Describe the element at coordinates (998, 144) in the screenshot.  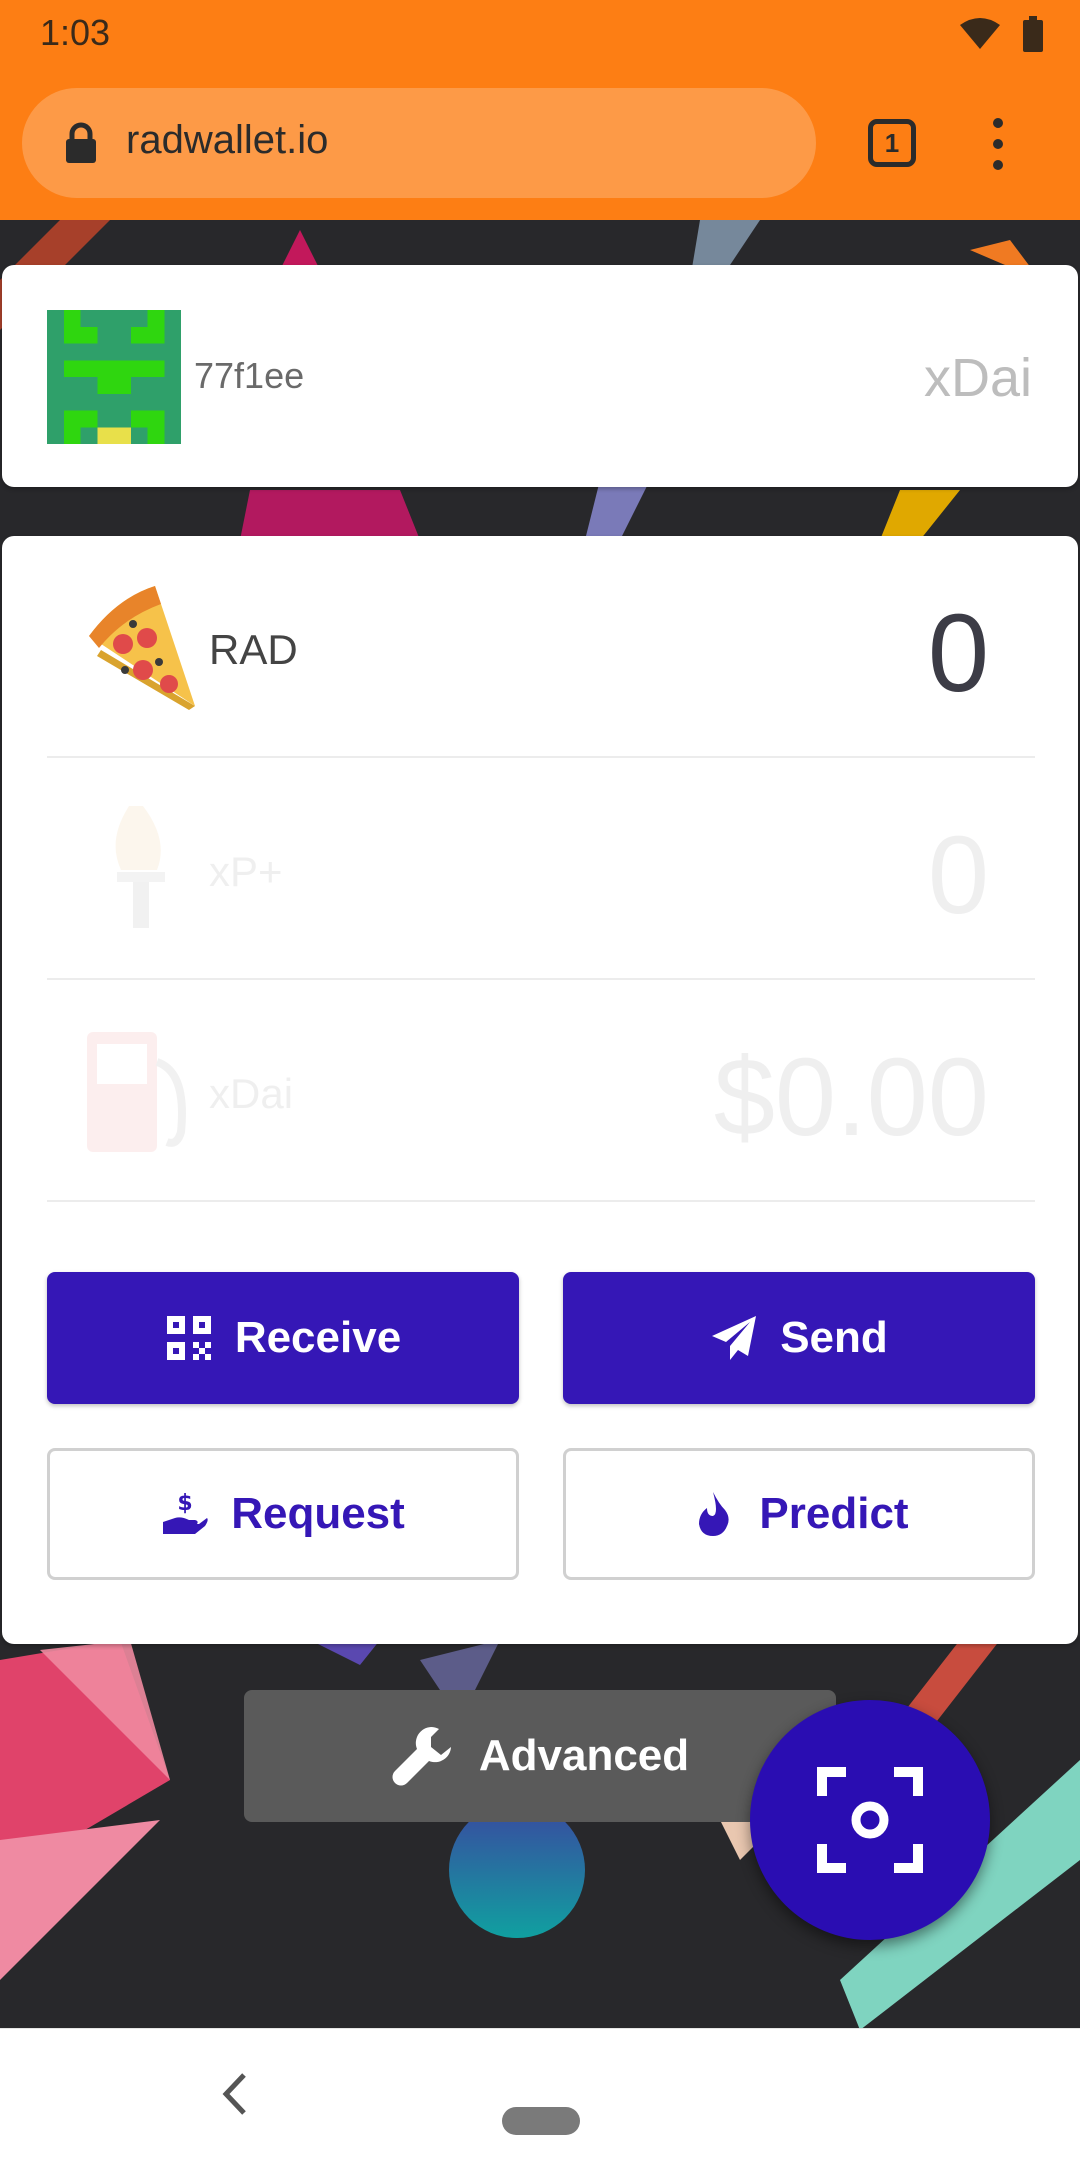
I see `more-menu-icon` at that location.